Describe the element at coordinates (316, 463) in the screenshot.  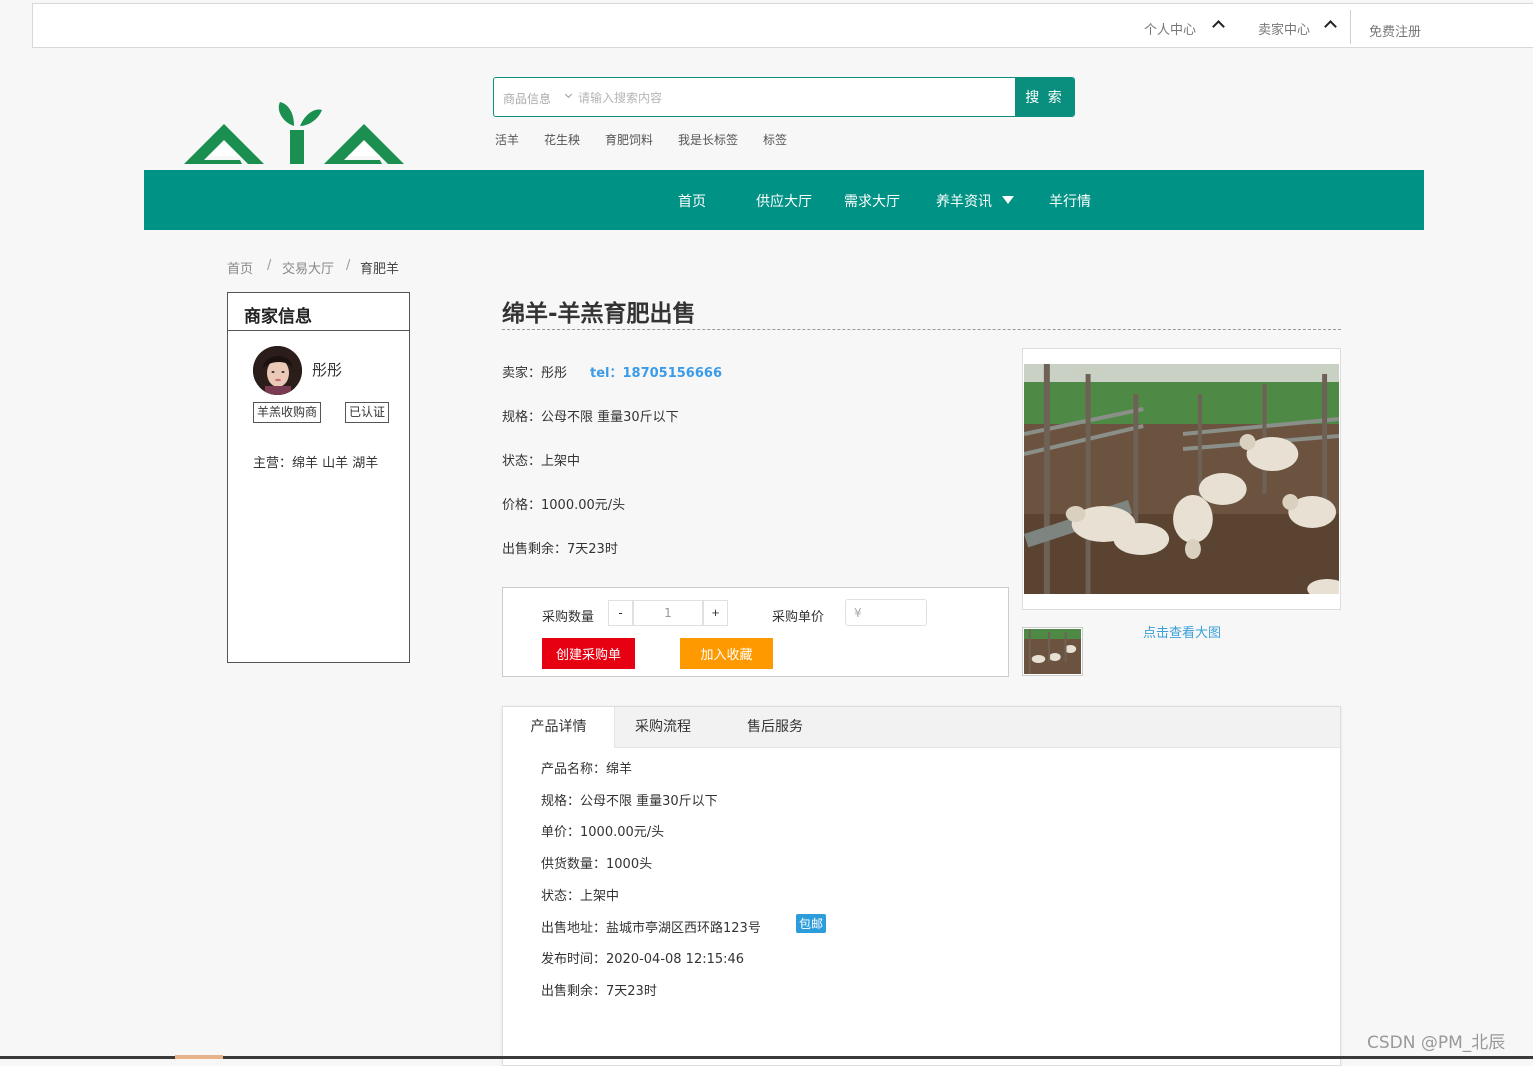
I see `merchant-main-business: 主营：绵羊 山羊 湖羊` at that location.